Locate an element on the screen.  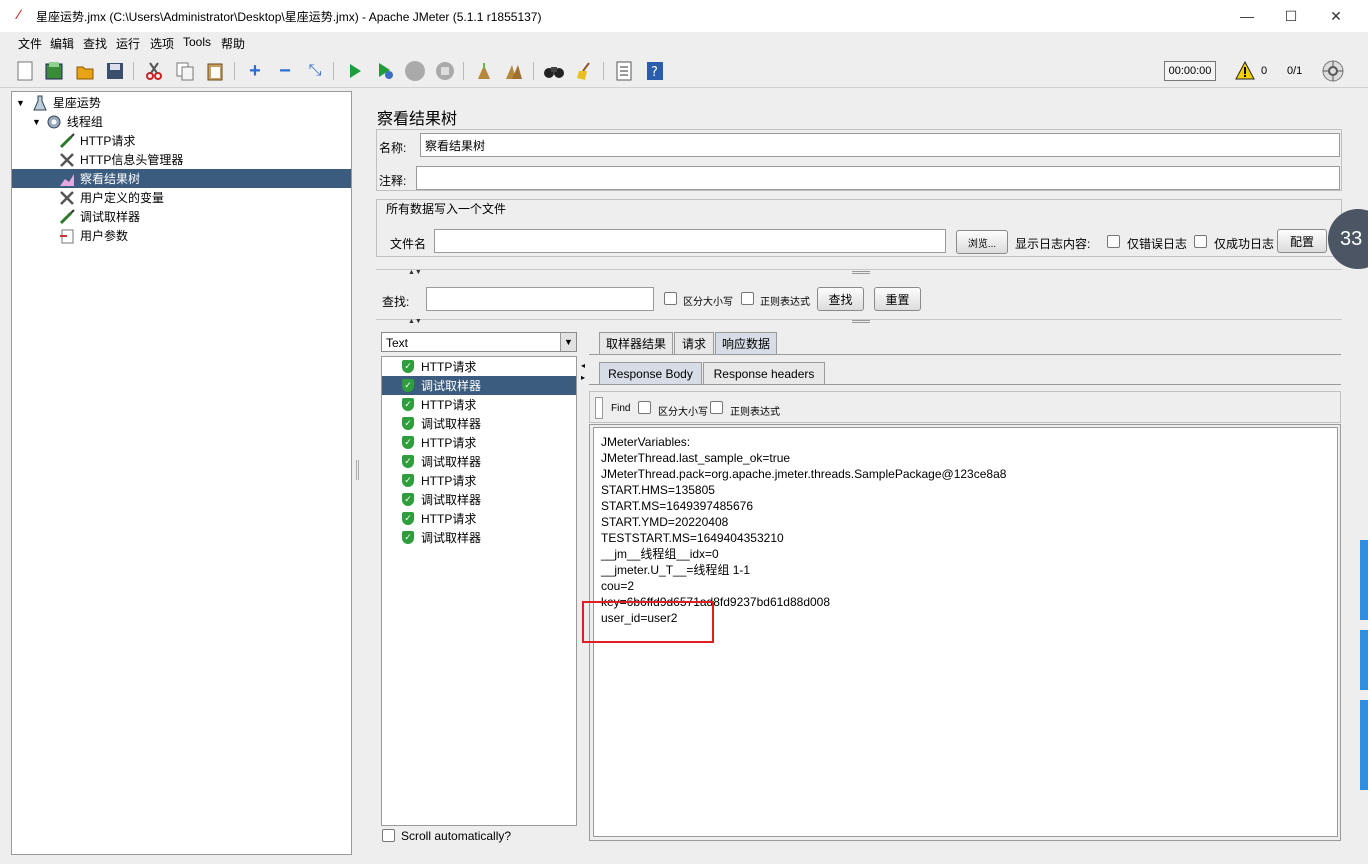
menu-file: 文件 is located at coordinates (30, 43).